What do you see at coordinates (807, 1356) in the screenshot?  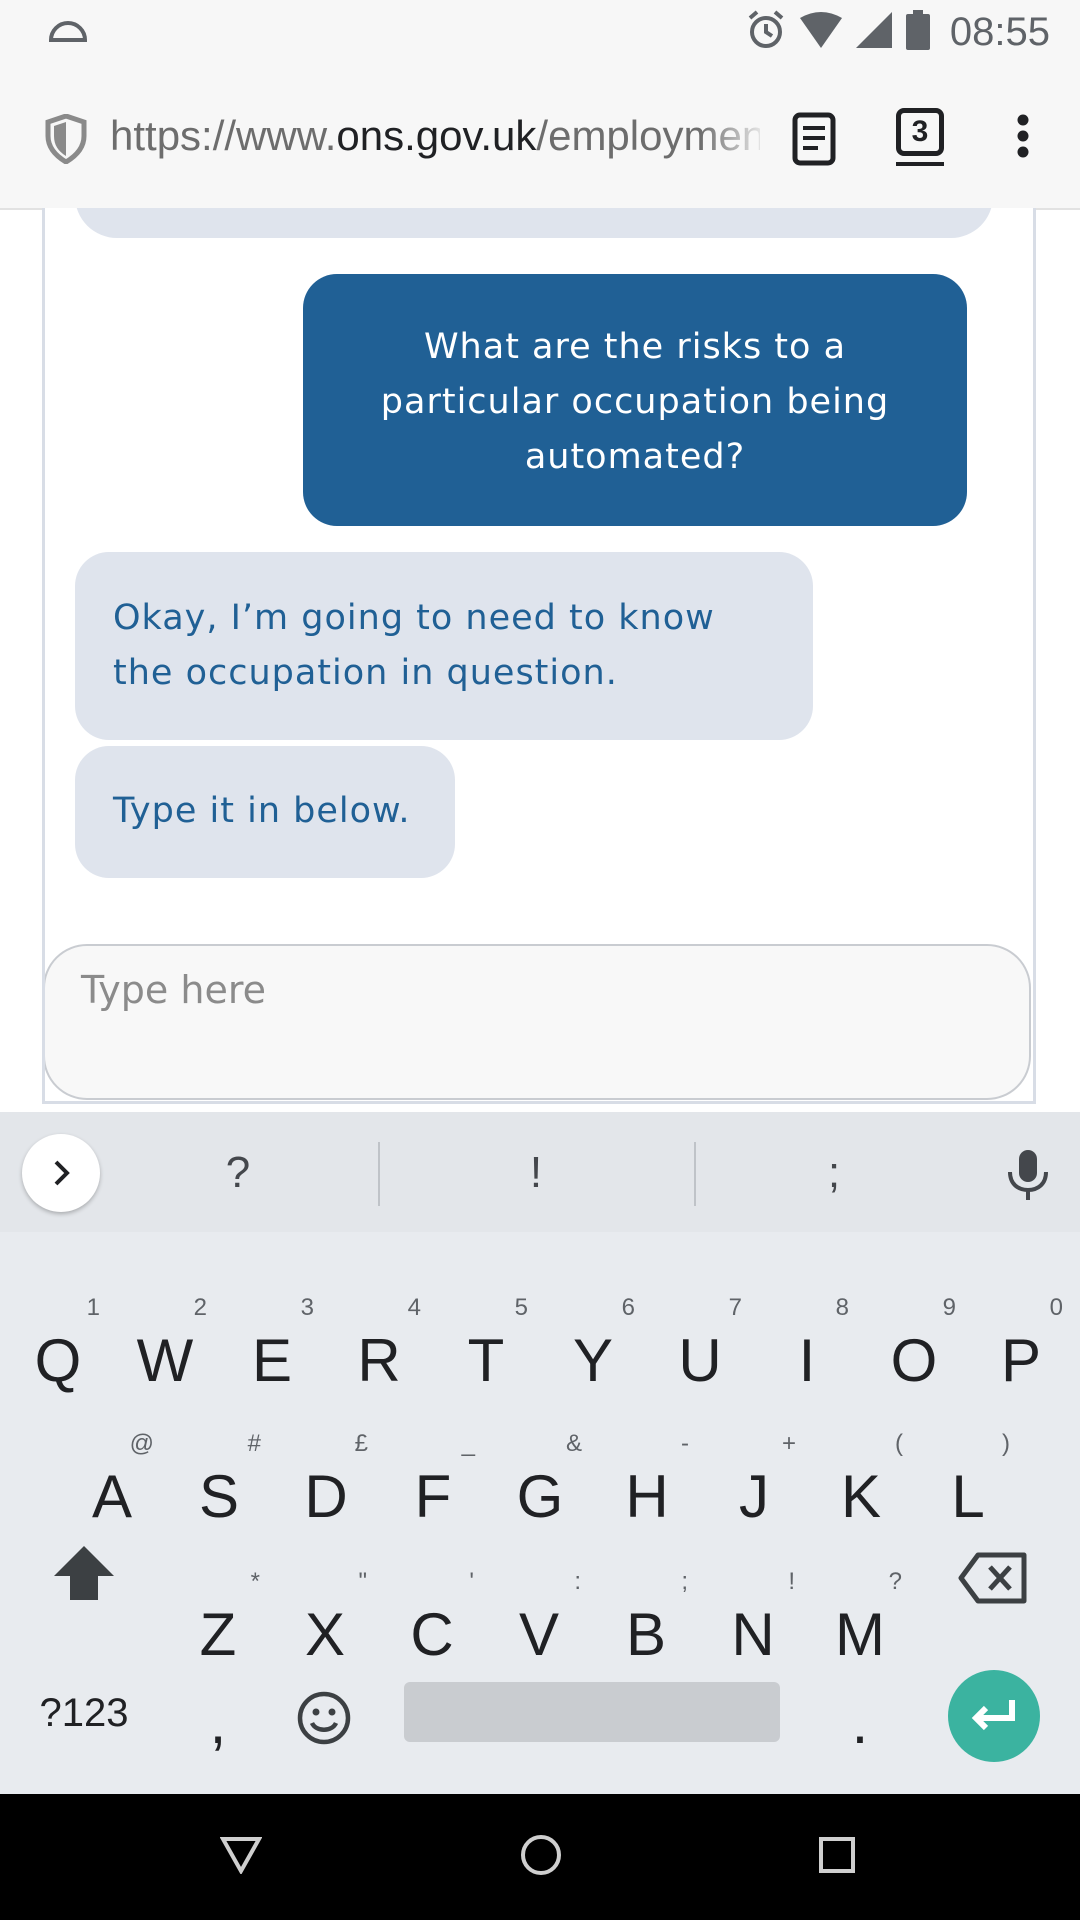 I see `key-i: I8` at bounding box center [807, 1356].